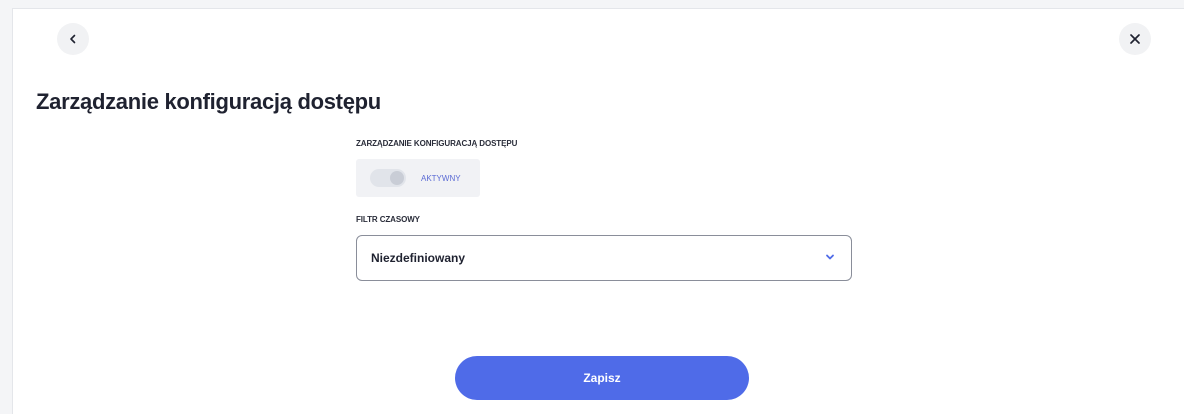 The image size is (1184, 414). I want to click on time-filter-label: FILTR CZASOWY, so click(388, 219).